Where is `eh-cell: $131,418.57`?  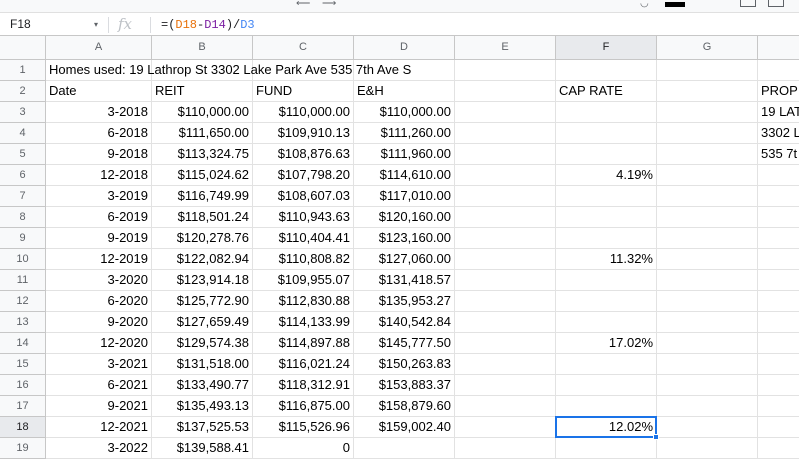 eh-cell: $131,418.57 is located at coordinates (404, 280).